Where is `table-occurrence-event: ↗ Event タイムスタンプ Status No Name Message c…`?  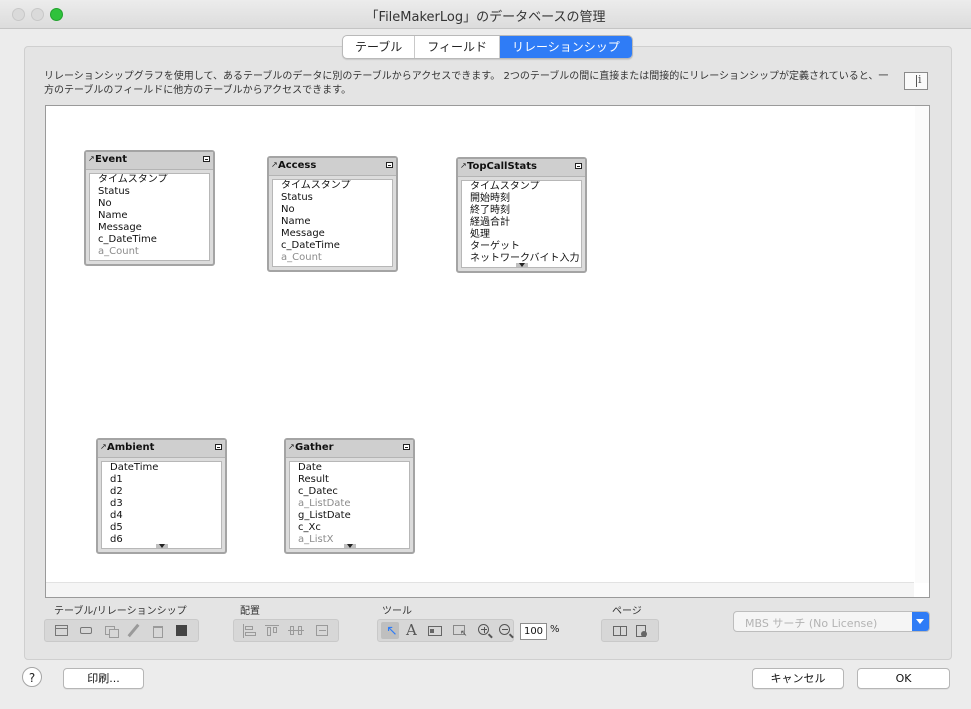 table-occurrence-event: ↗ Event タイムスタンプ Status No Name Message c… is located at coordinates (149, 208).